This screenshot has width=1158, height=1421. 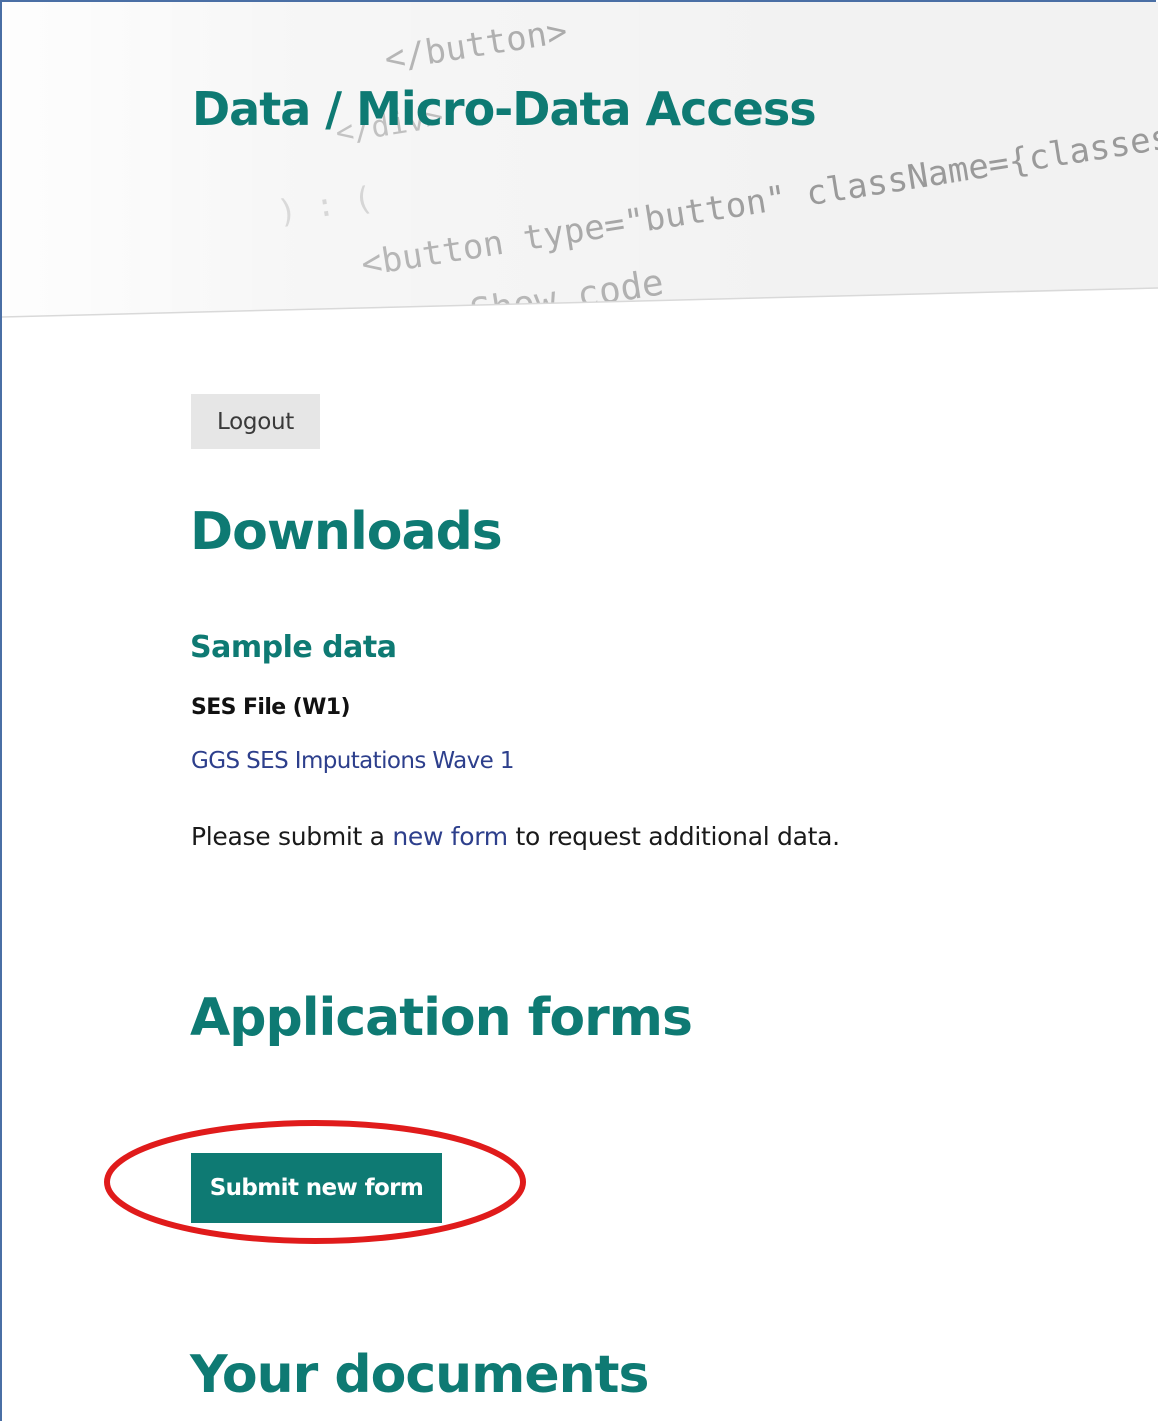 I want to click on ses-imputations-link: GGS SES Imputations Wave 1, so click(x=353, y=761).